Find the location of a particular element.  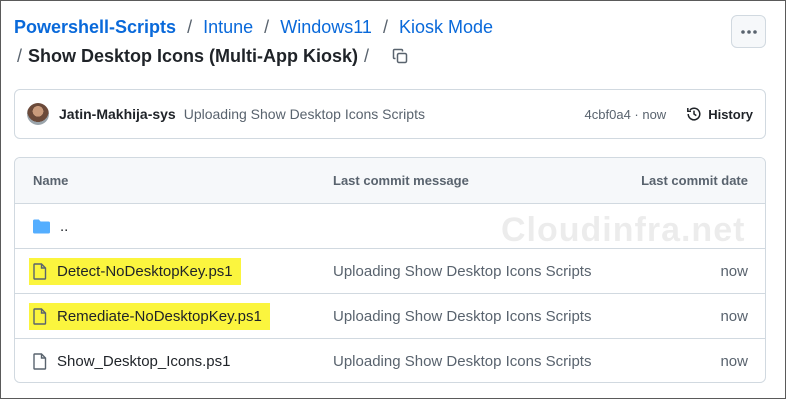

folder-icon is located at coordinates (41, 226).